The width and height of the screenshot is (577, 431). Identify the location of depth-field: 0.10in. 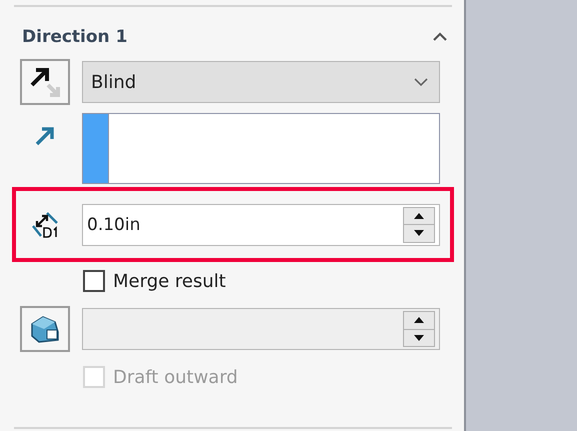
(261, 225).